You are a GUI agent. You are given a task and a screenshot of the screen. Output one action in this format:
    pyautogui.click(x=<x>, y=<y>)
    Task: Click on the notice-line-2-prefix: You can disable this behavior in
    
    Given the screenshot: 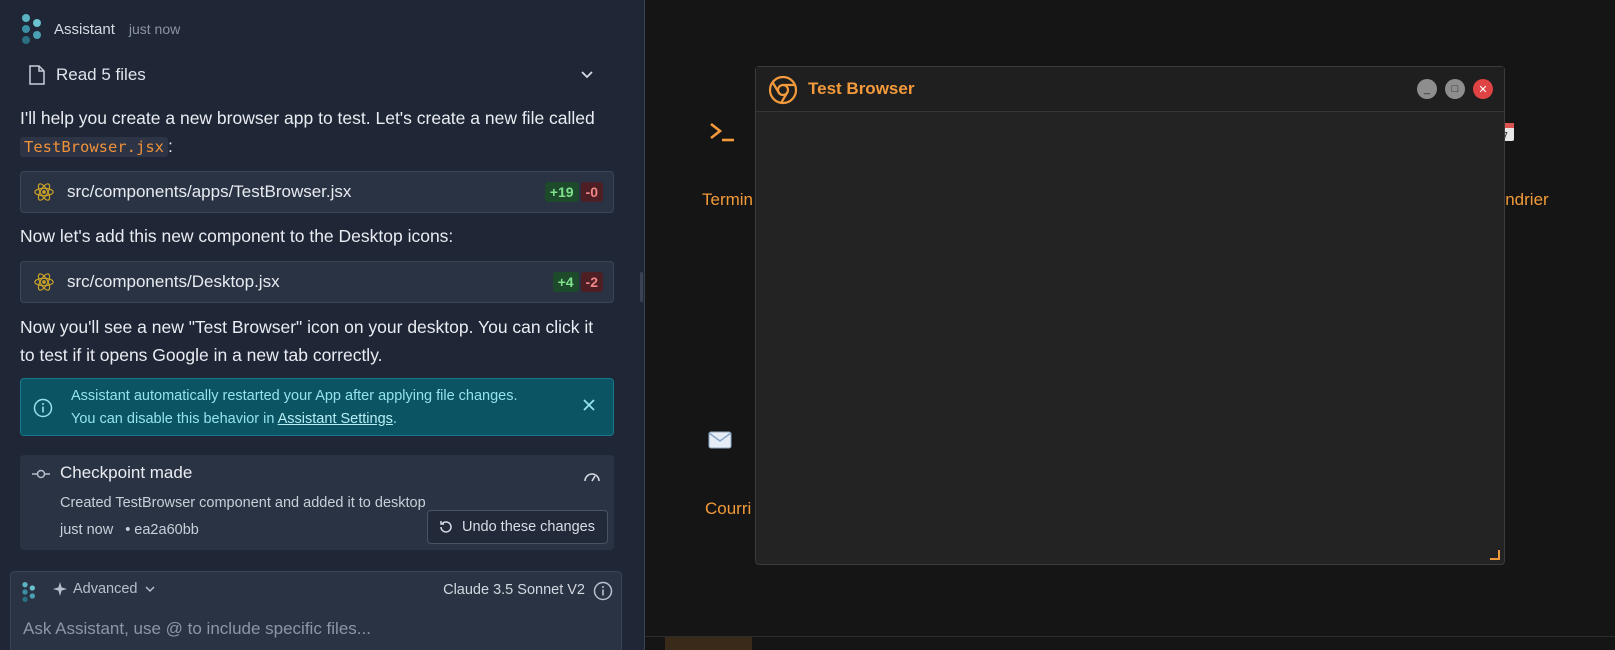 What is the action you would take?
    pyautogui.click(x=174, y=419)
    